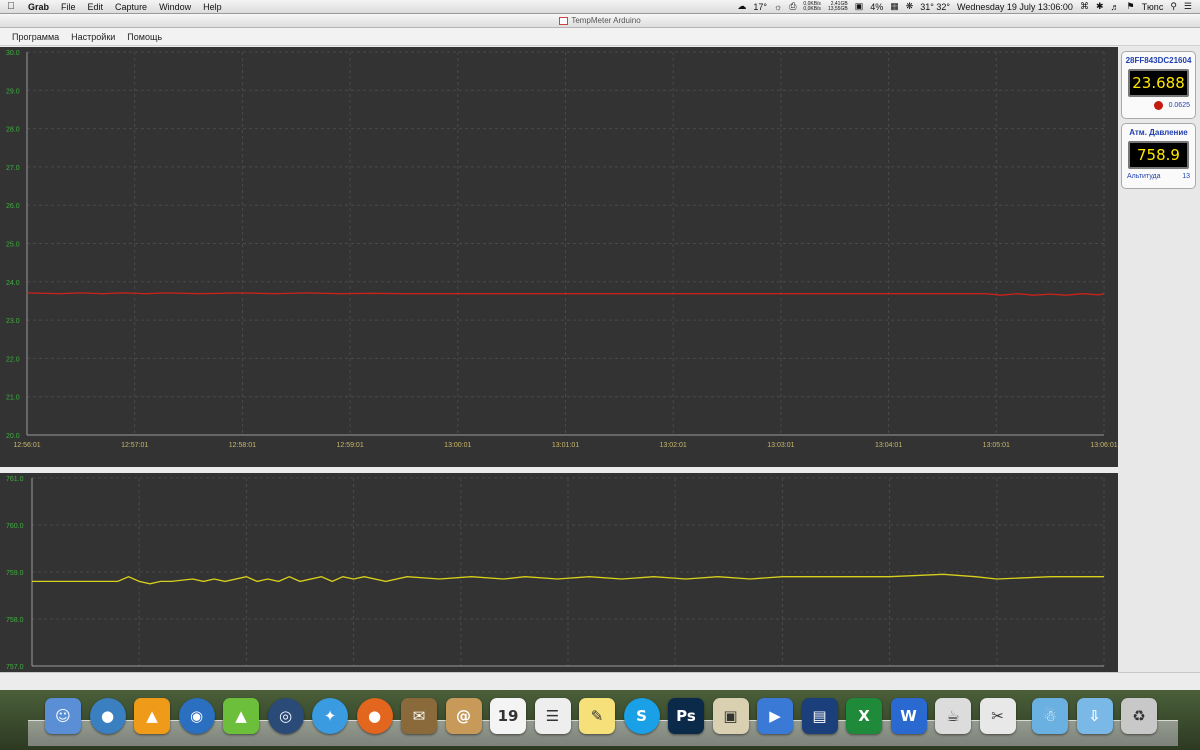 The height and width of the screenshot is (750, 1200). What do you see at coordinates (877, 6) in the screenshot?
I see `battery-percent: 4%` at bounding box center [877, 6].